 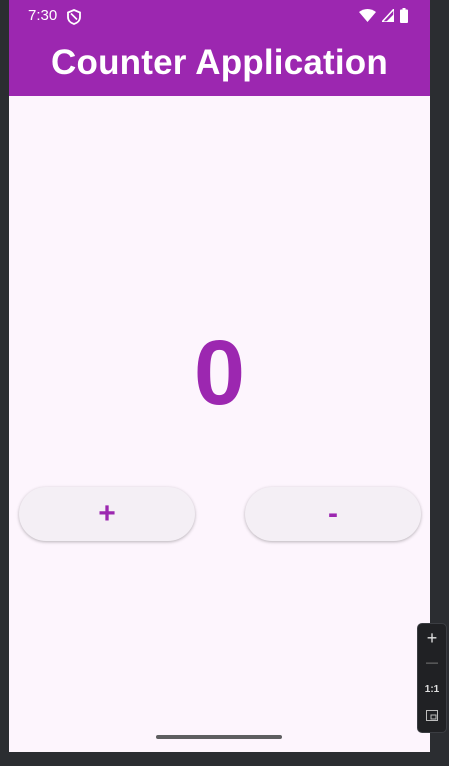 What do you see at coordinates (388, 15) in the screenshot?
I see `signal-icon` at bounding box center [388, 15].